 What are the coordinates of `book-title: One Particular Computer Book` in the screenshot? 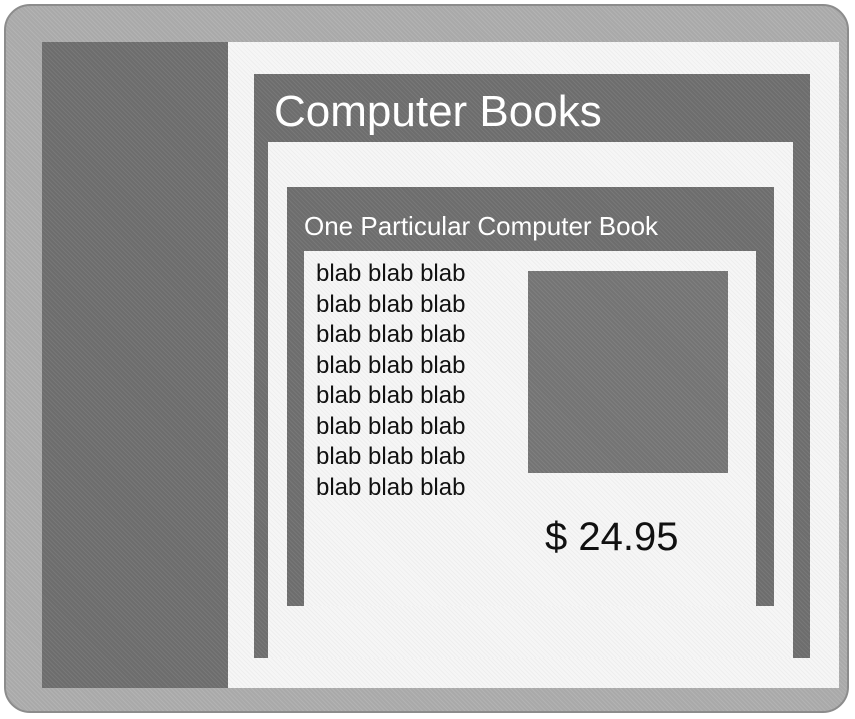 It's located at (481, 226).